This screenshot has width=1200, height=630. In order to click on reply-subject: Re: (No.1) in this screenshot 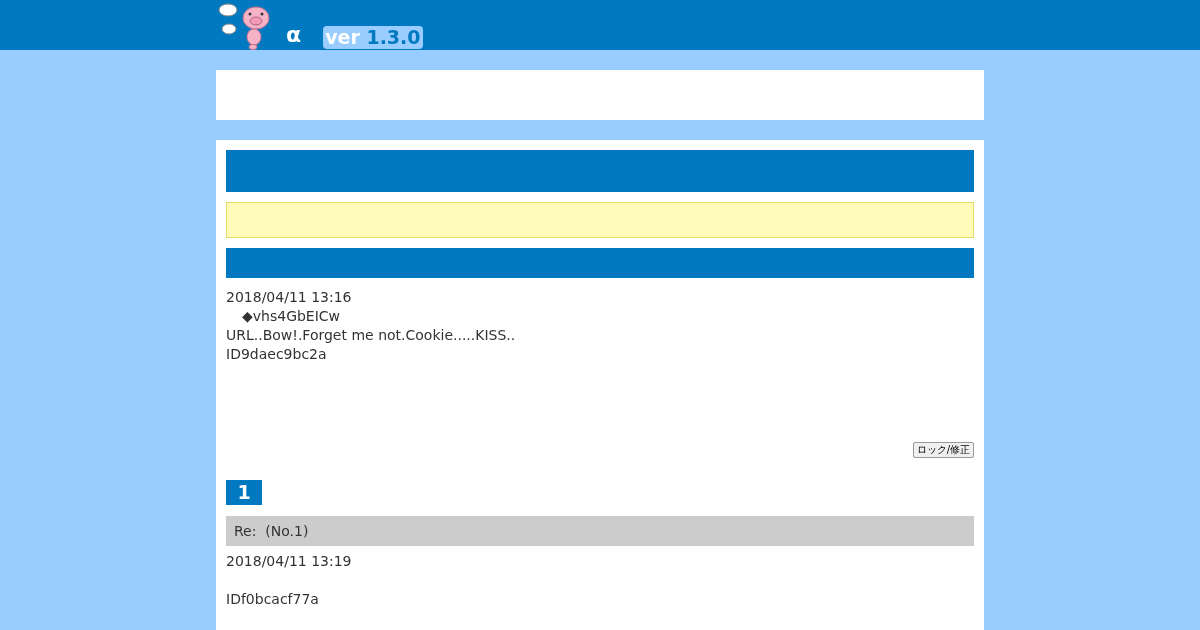, I will do `click(600, 531)`.